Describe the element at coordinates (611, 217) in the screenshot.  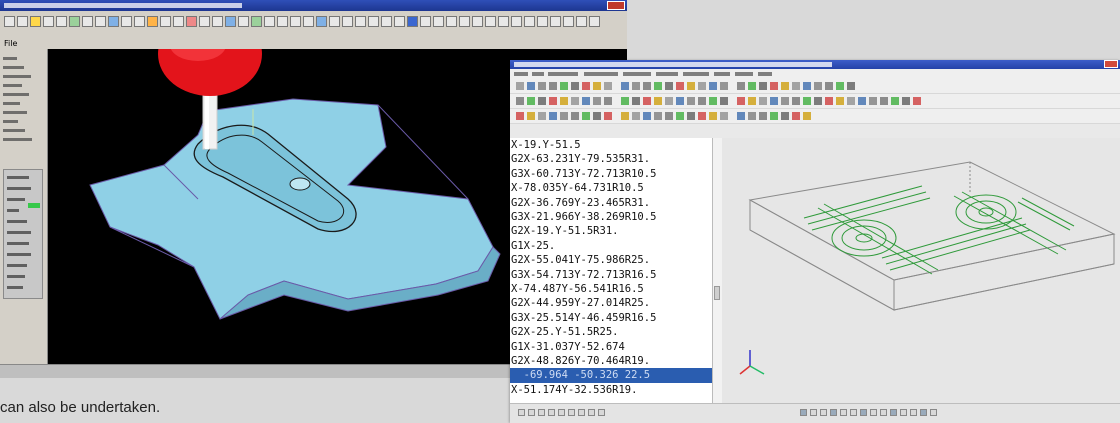
I see `code-line: G3X-21.966Y-38.269R10.5` at that location.